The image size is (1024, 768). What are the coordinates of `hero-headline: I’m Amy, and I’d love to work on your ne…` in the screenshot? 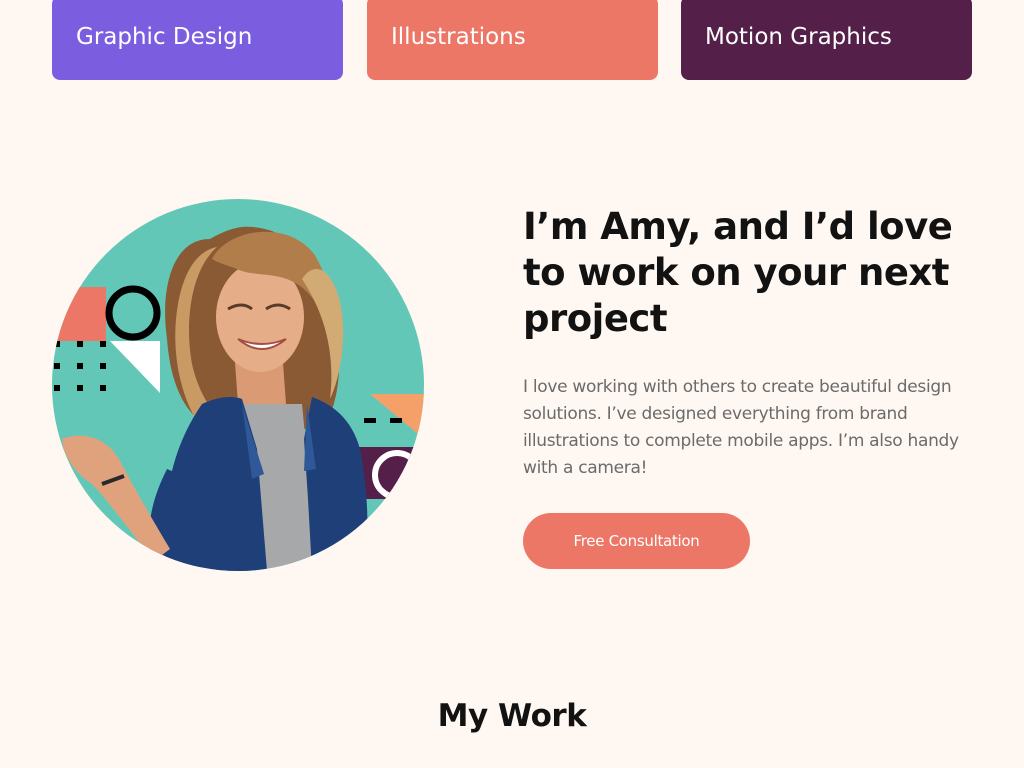 It's located at (738, 272).